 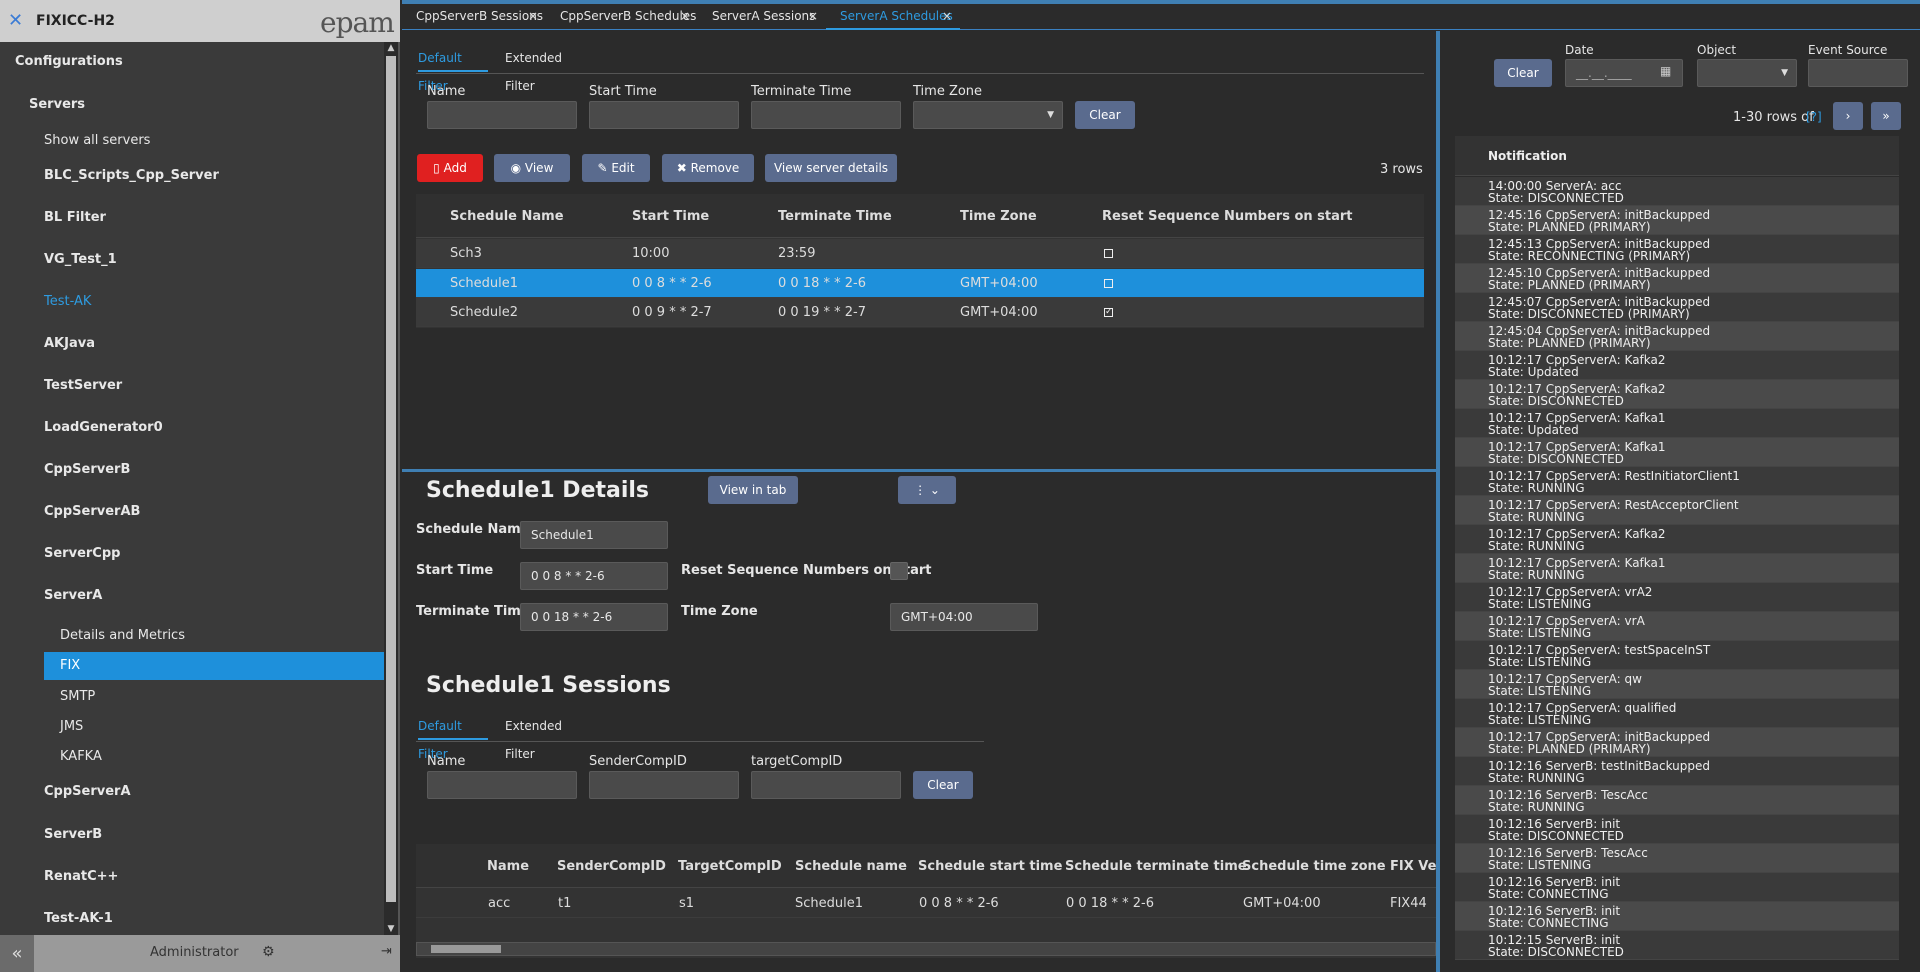 What do you see at coordinates (73, 596) in the screenshot?
I see `sidebar-item-servera: ServerA` at bounding box center [73, 596].